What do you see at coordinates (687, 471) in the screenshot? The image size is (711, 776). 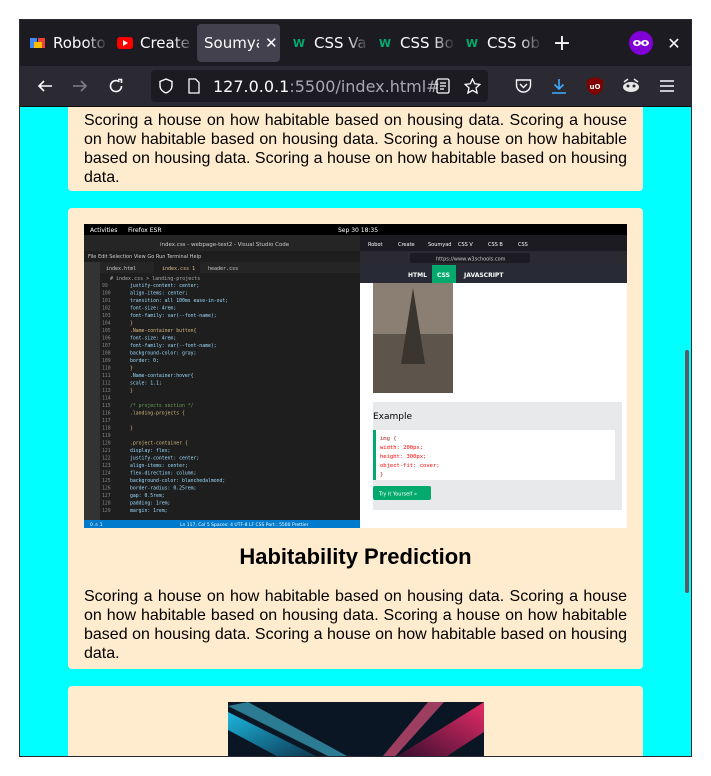 I see `page-scrollbar` at bounding box center [687, 471].